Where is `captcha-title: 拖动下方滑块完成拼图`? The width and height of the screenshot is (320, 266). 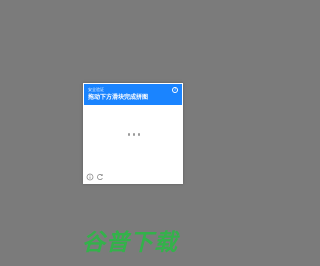 captcha-title: 拖动下方滑块完成拼图 is located at coordinates (118, 97).